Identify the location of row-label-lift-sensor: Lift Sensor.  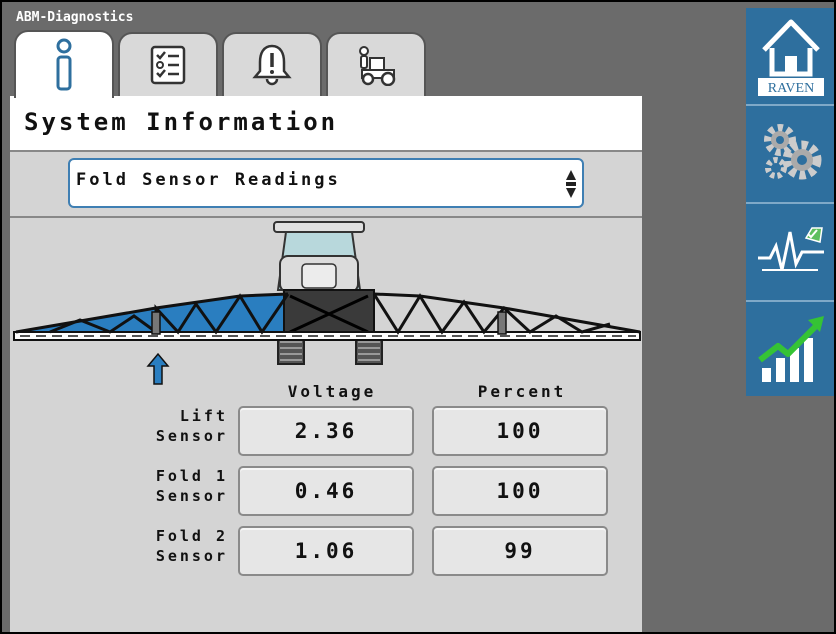
(191, 426).